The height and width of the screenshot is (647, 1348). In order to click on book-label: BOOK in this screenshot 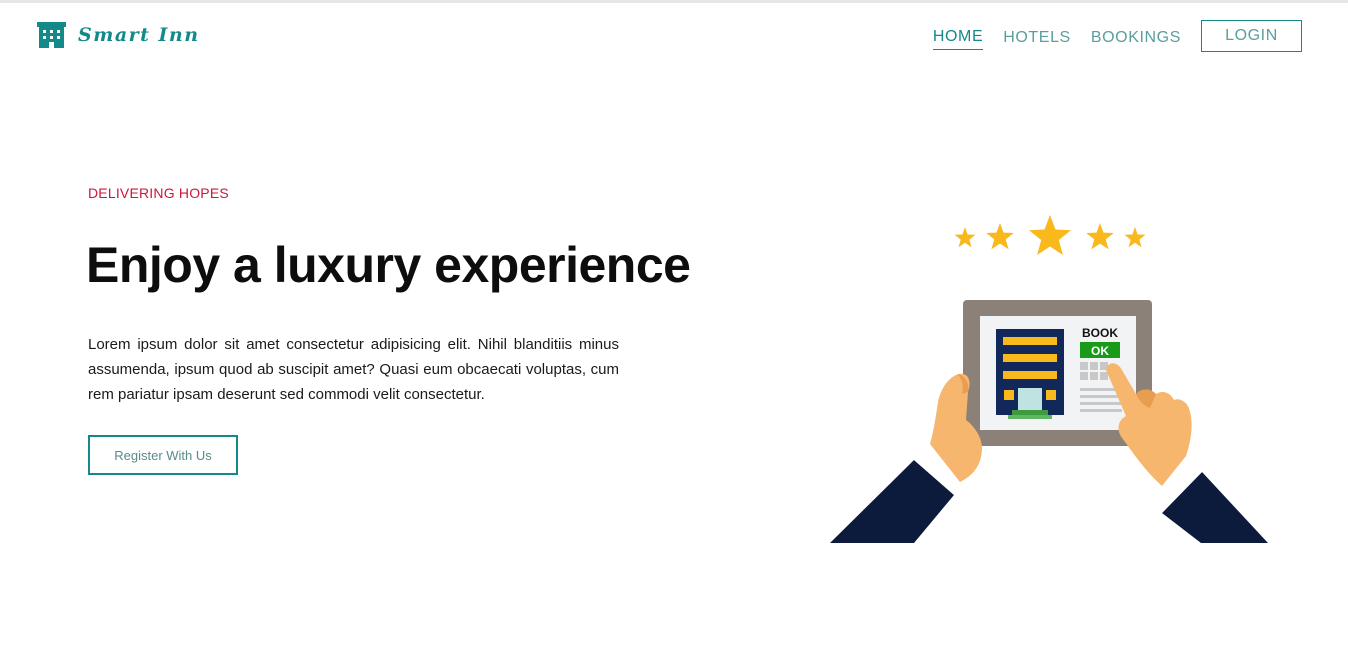, I will do `click(1100, 333)`.